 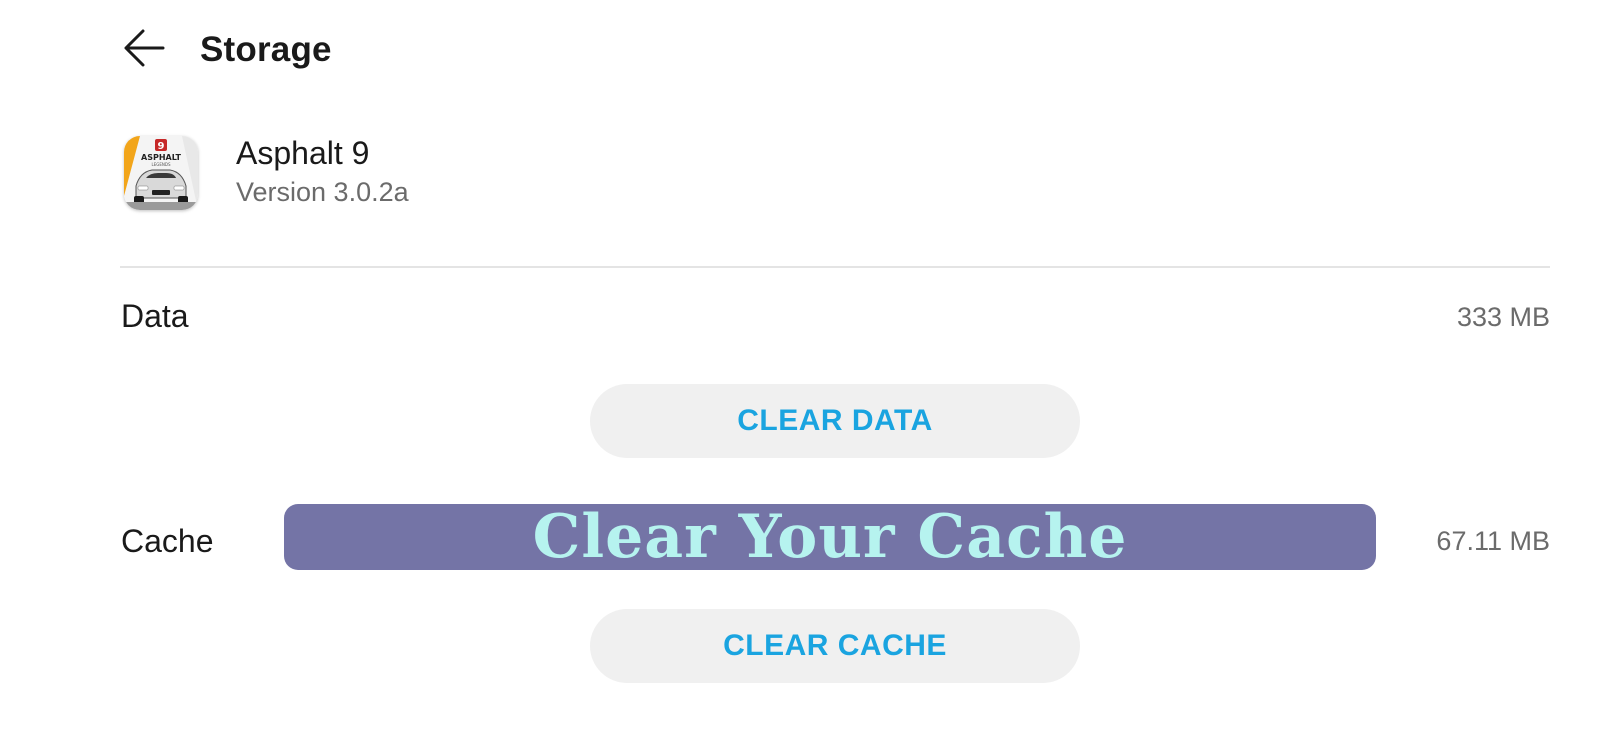 What do you see at coordinates (155, 316) in the screenshot?
I see `data-label: Data` at bounding box center [155, 316].